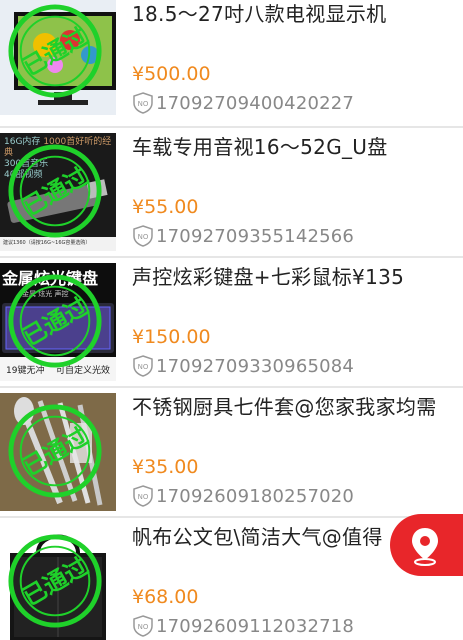 The height and width of the screenshot is (640, 463). Describe the element at coordinates (165, 207) in the screenshot. I see `product-price: ¥55.00` at that location.